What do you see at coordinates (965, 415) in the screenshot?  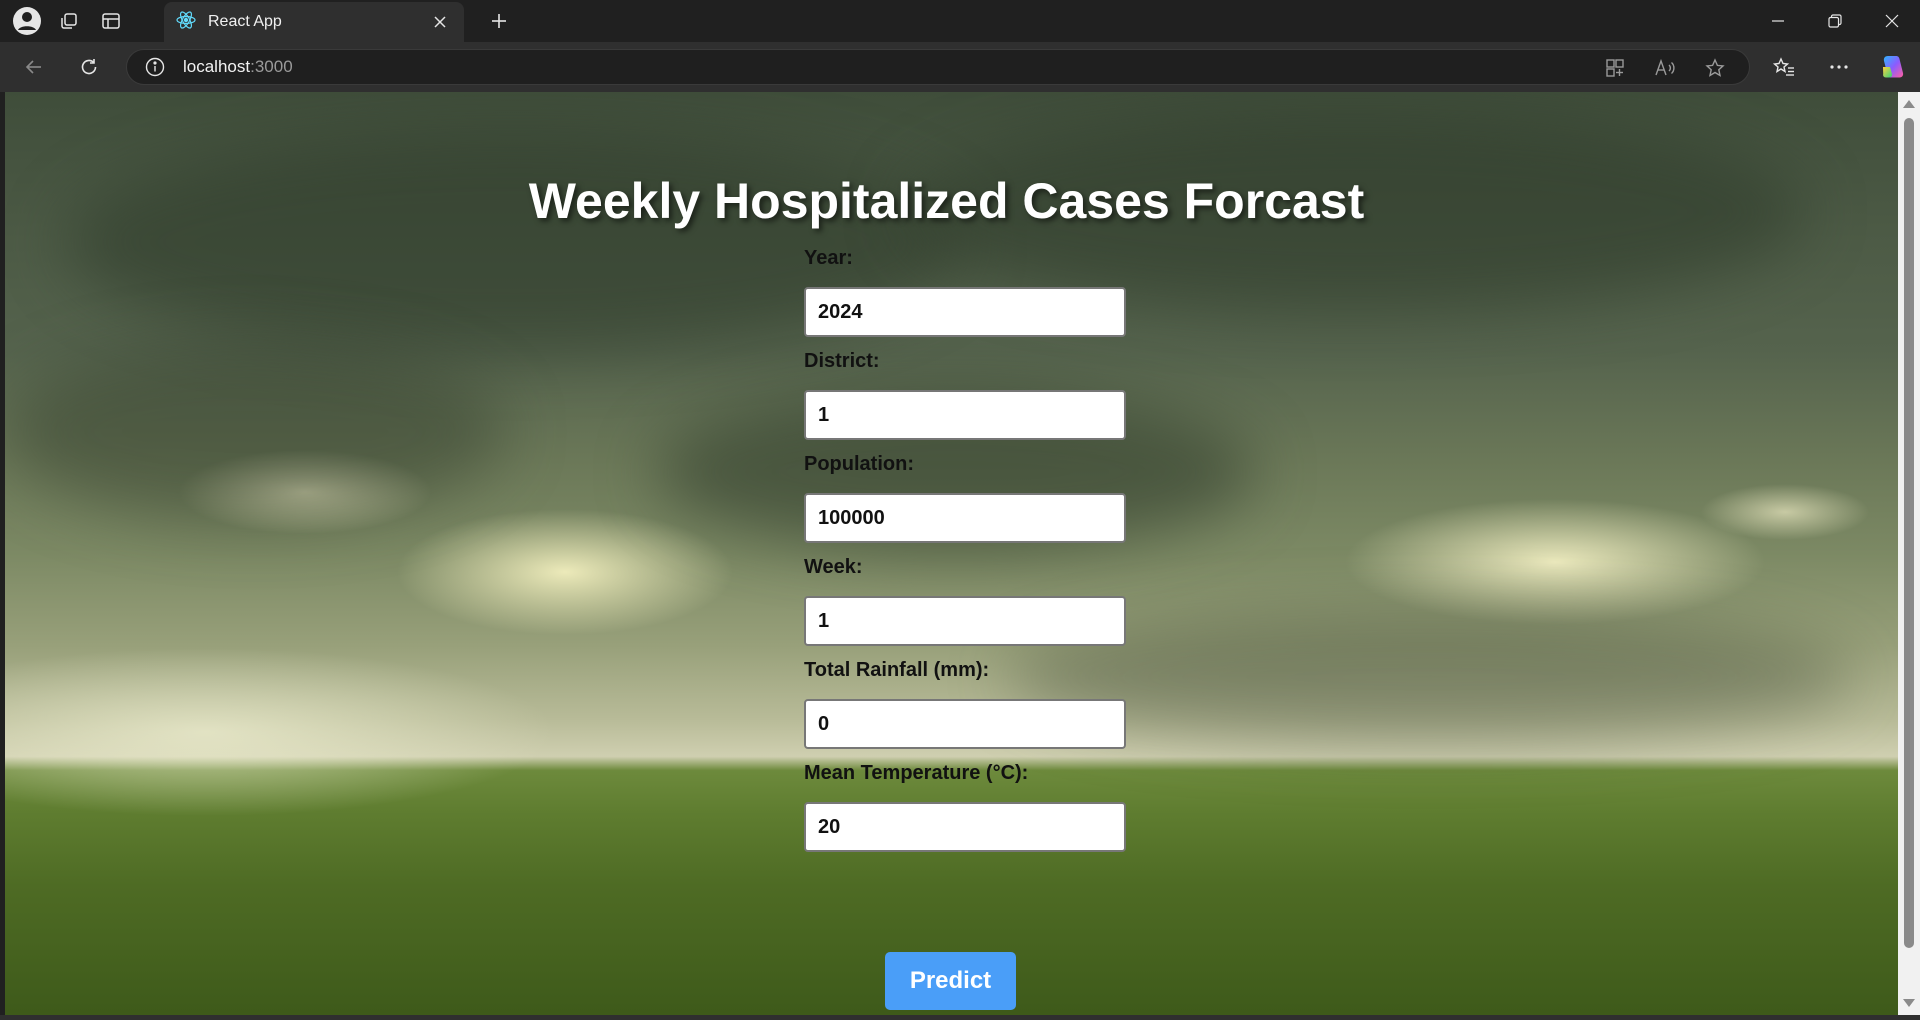 I see `district-input` at bounding box center [965, 415].